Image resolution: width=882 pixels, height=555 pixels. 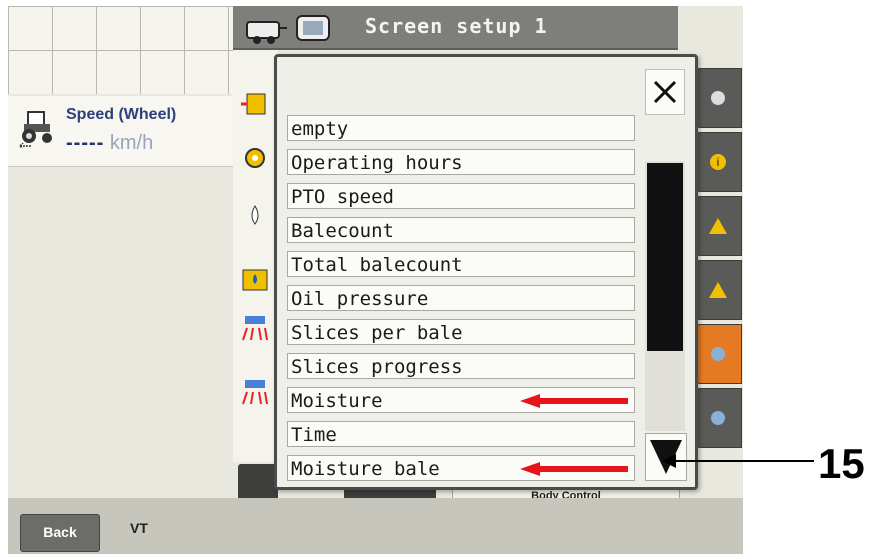 I want to click on screen-2-icon, so click(x=718, y=418).